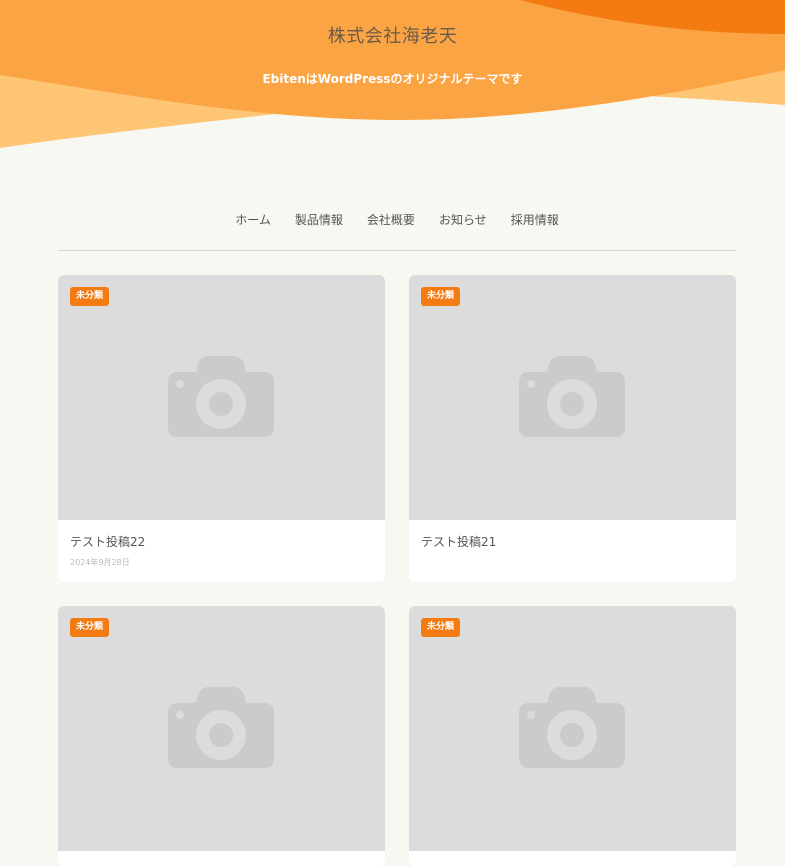  What do you see at coordinates (463, 219) in the screenshot?
I see `nav-item-news: お知らせ` at bounding box center [463, 219].